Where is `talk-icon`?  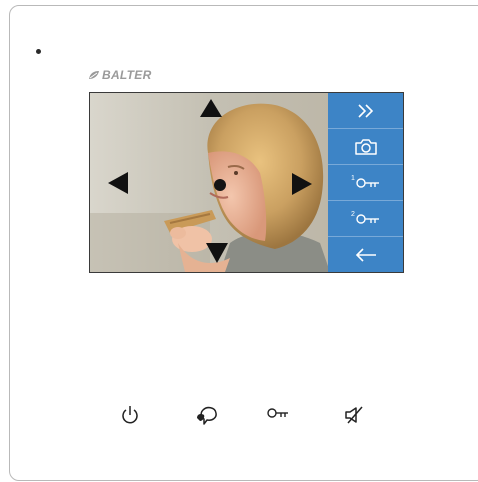 talk-icon is located at coordinates (207, 415).